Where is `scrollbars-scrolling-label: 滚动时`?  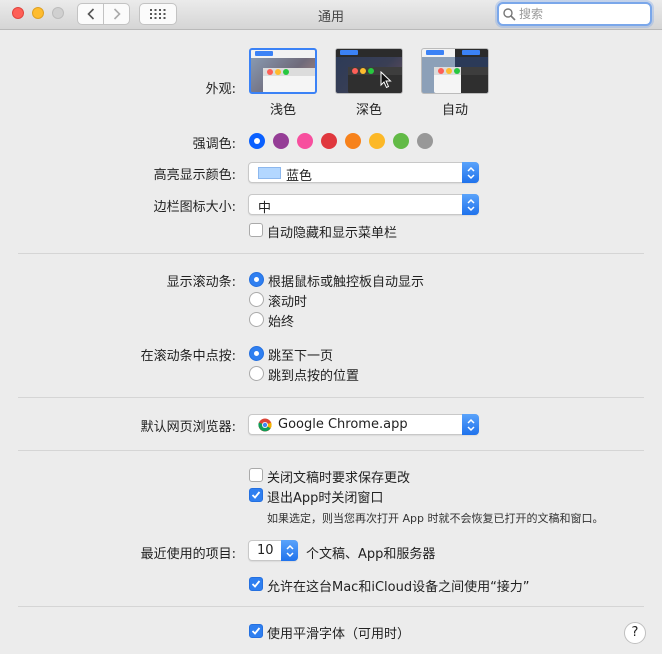 scrollbars-scrolling-label: 滚动时 is located at coordinates (287, 300).